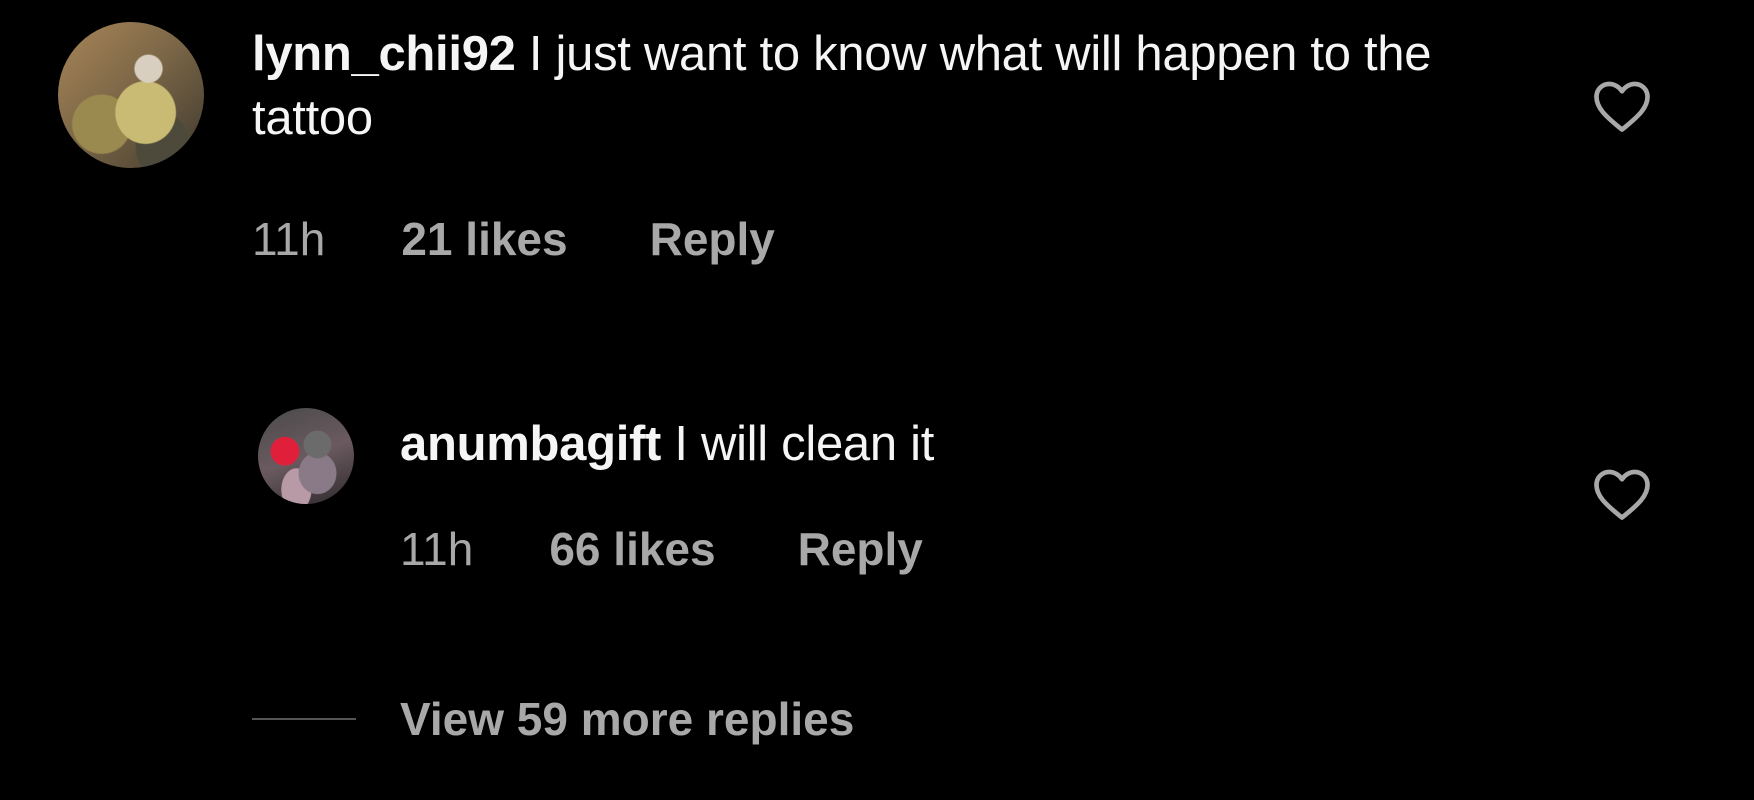 The width and height of the screenshot is (1754, 800). Describe the element at coordinates (384, 54) in the screenshot. I see `comment-username: lynn_chii92` at that location.